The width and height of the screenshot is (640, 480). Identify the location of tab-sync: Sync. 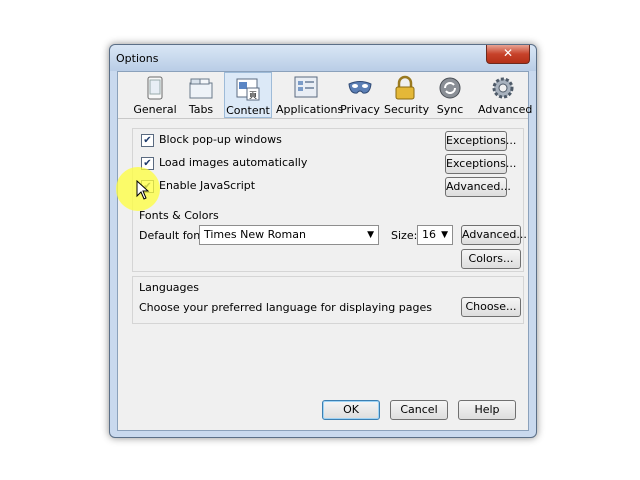
(450, 95).